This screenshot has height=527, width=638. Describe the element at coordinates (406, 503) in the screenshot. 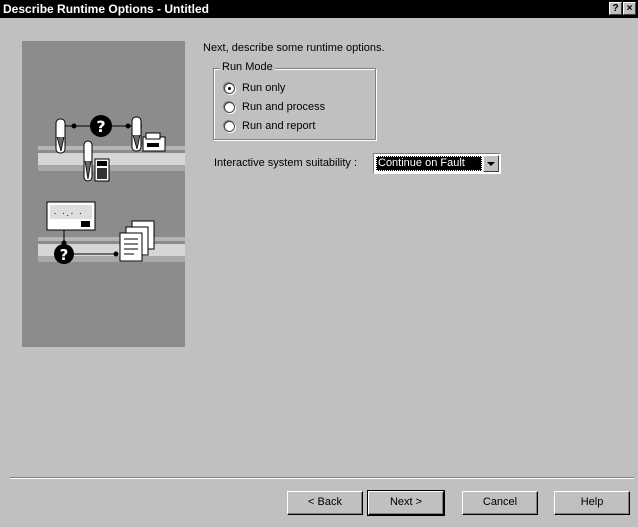

I see `next-button: Next >` at that location.